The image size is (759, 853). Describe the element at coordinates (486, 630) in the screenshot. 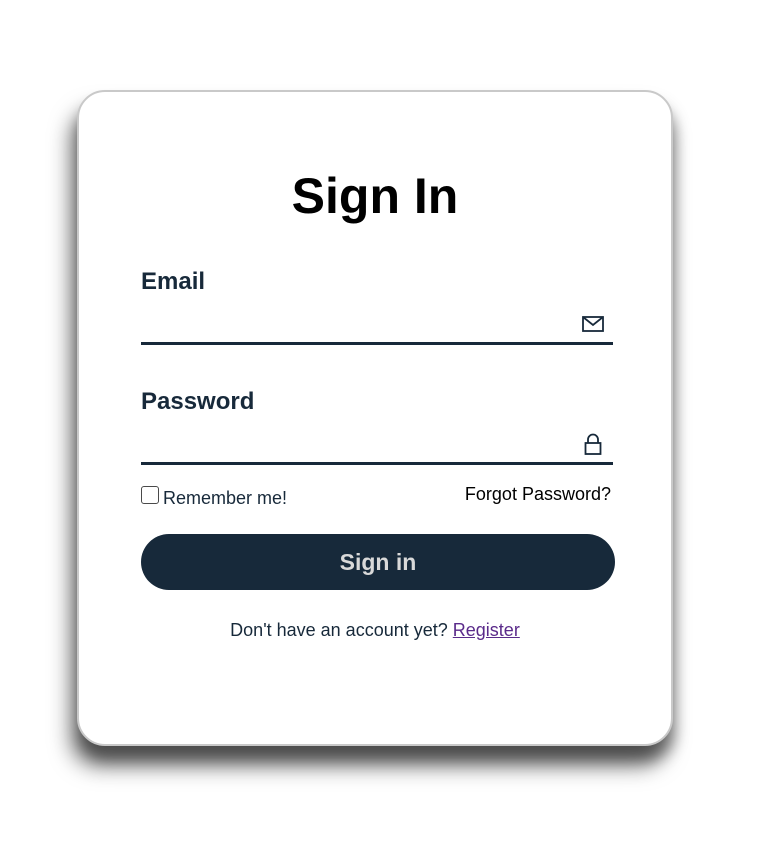

I see `register-link: Register` at that location.